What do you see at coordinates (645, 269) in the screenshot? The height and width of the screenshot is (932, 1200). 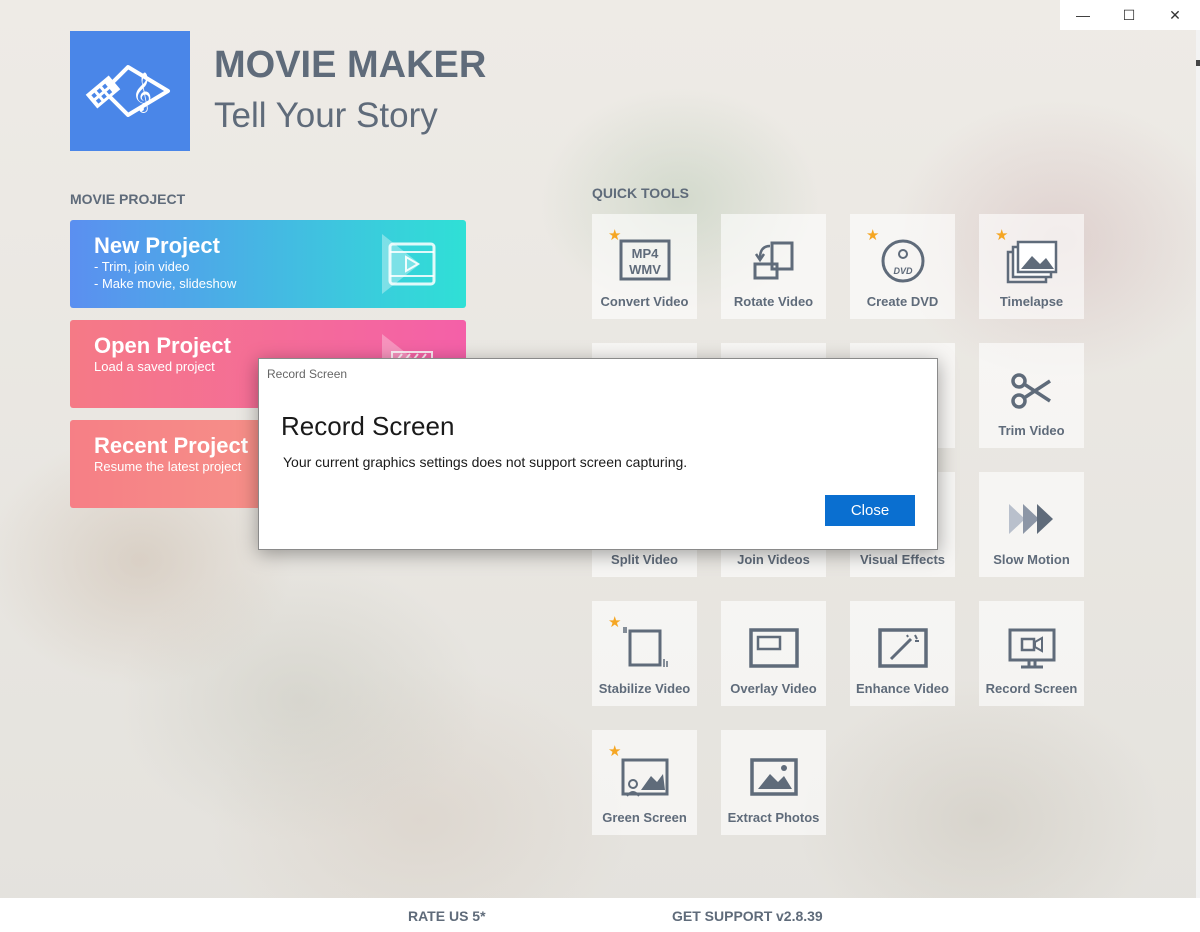 I see `svg-text: WMV` at bounding box center [645, 269].